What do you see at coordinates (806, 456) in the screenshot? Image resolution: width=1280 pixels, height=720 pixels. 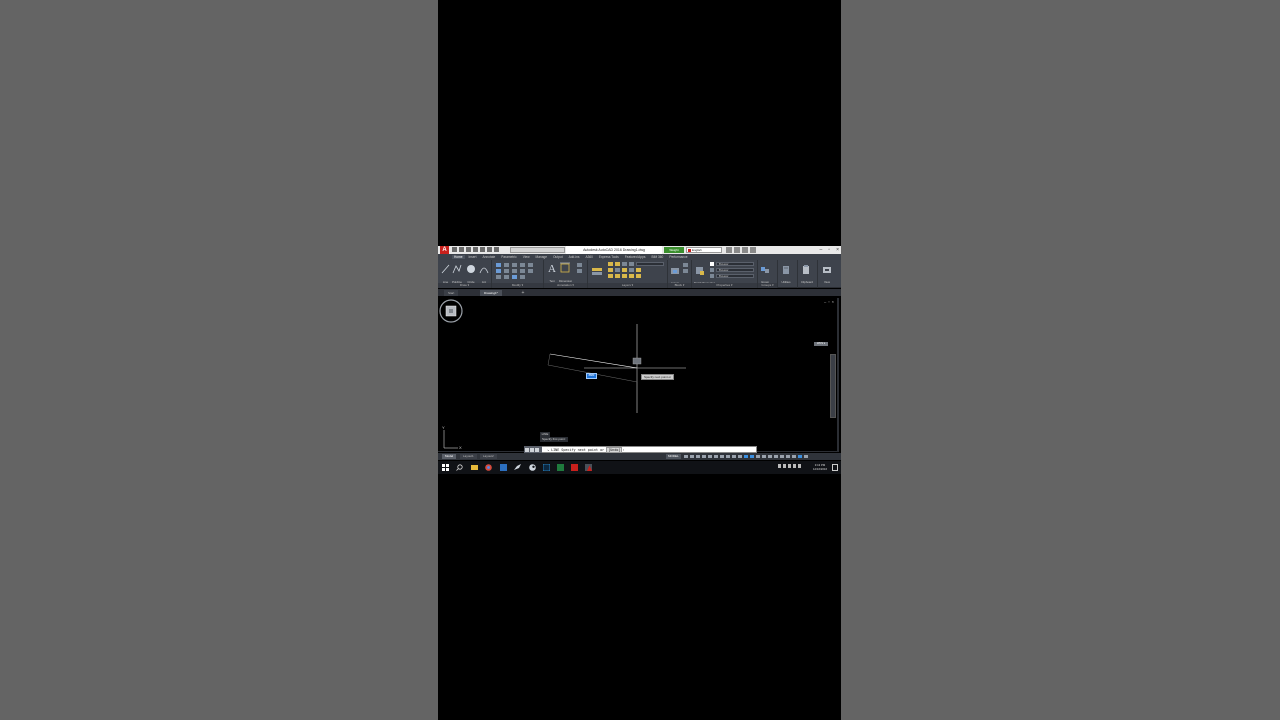 I see `customization-icon` at bounding box center [806, 456].